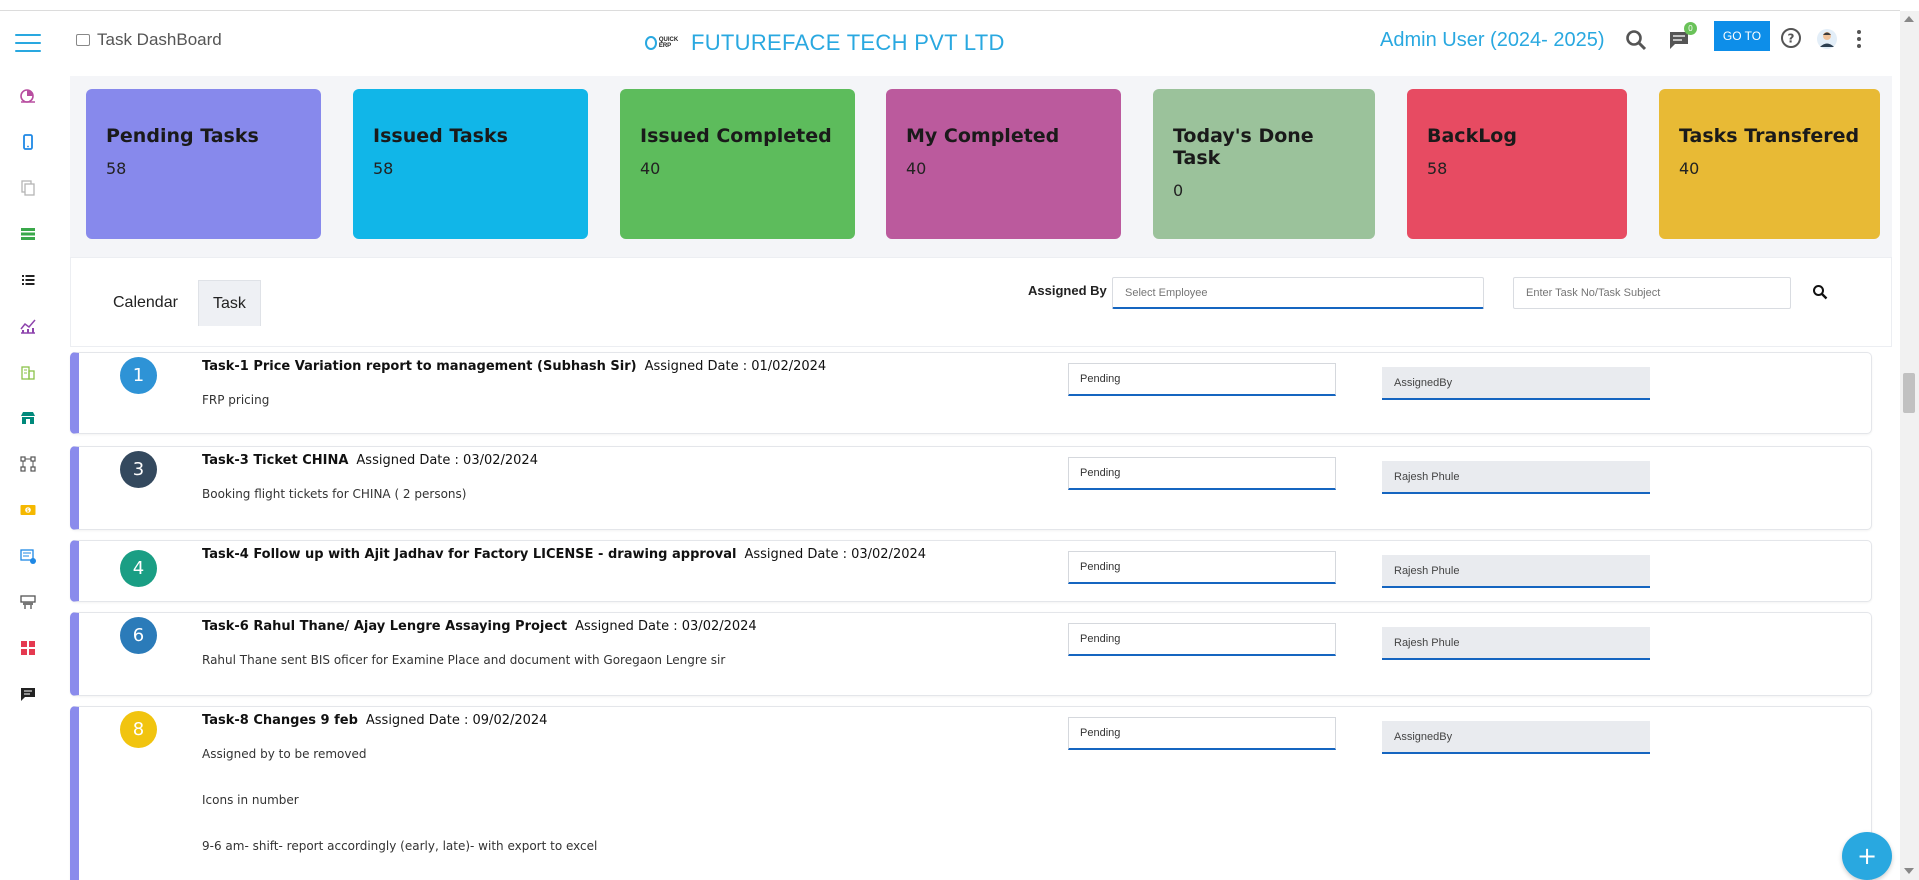 The image size is (1919, 880). What do you see at coordinates (456, 720) in the screenshot?
I see `task-assigned-date: Assigned Date : 09/02/2024` at bounding box center [456, 720].